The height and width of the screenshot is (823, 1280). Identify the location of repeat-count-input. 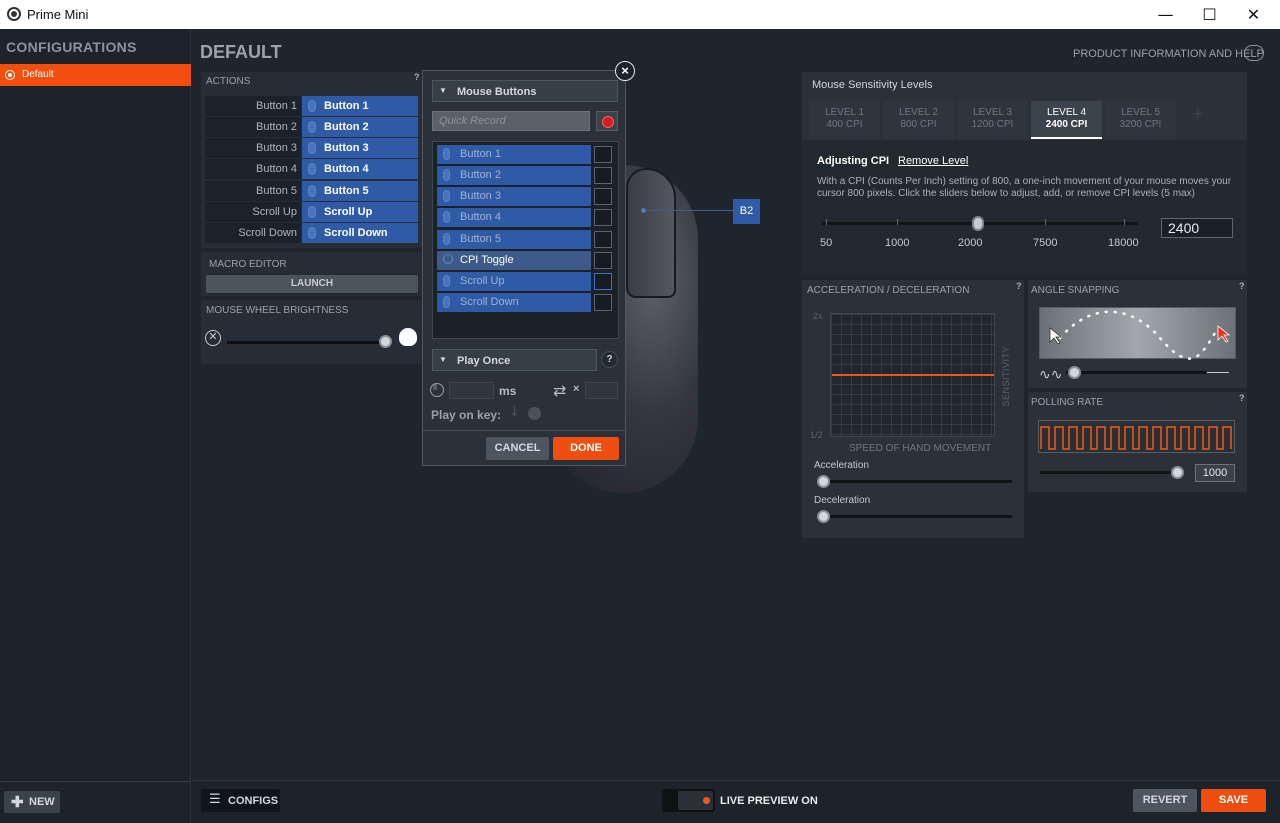
(601, 390).